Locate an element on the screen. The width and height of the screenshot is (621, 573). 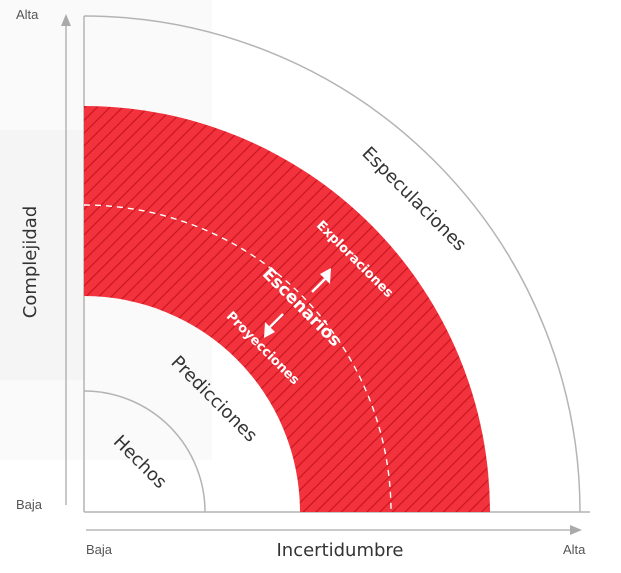
x-high-label: Alta is located at coordinates (574, 549).